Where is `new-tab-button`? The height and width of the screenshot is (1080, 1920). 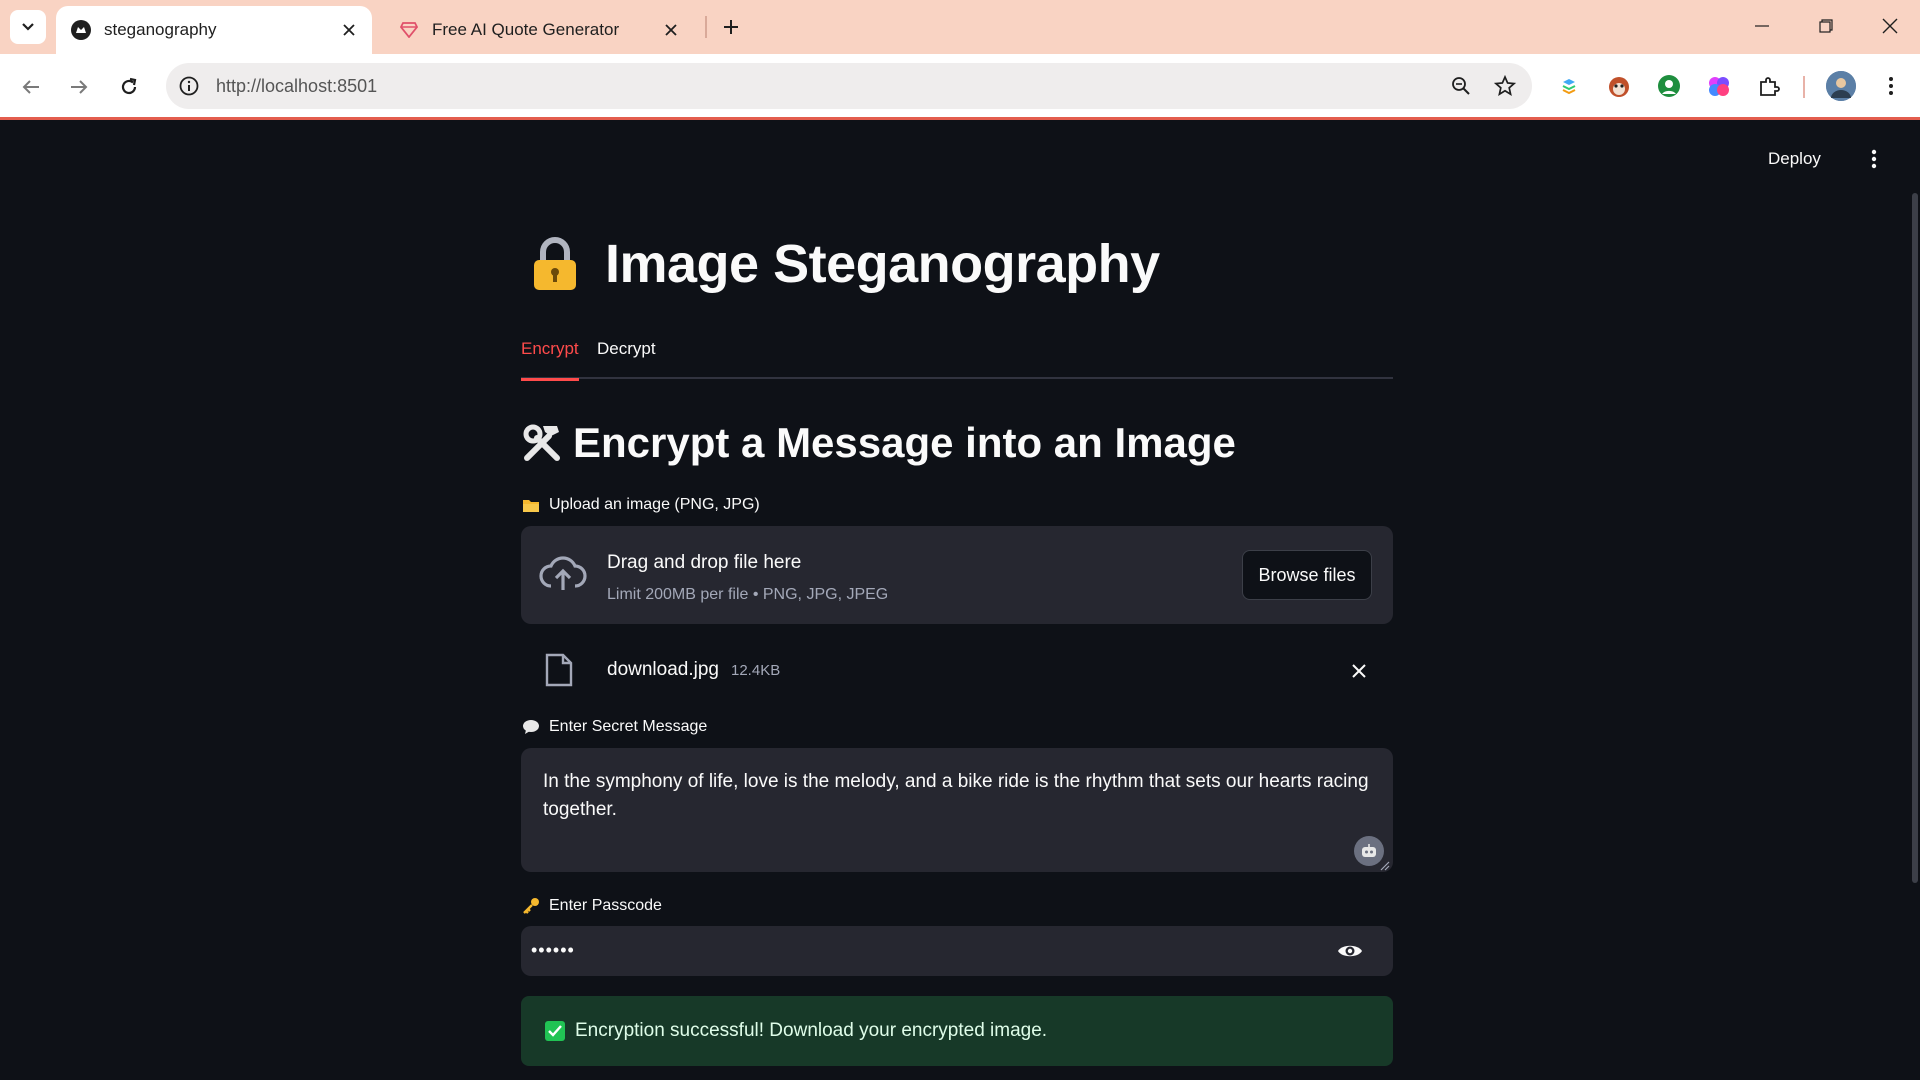
new-tab-button is located at coordinates (731, 27).